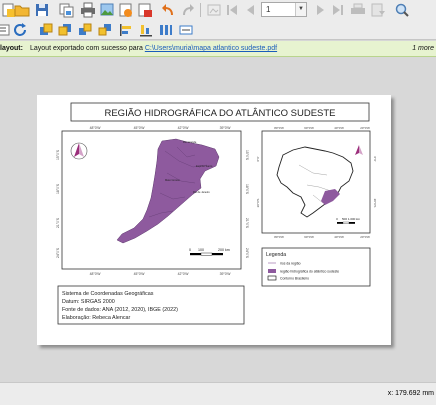  I want to click on main-map-right-tick: 24°0'S, so click(247, 253).